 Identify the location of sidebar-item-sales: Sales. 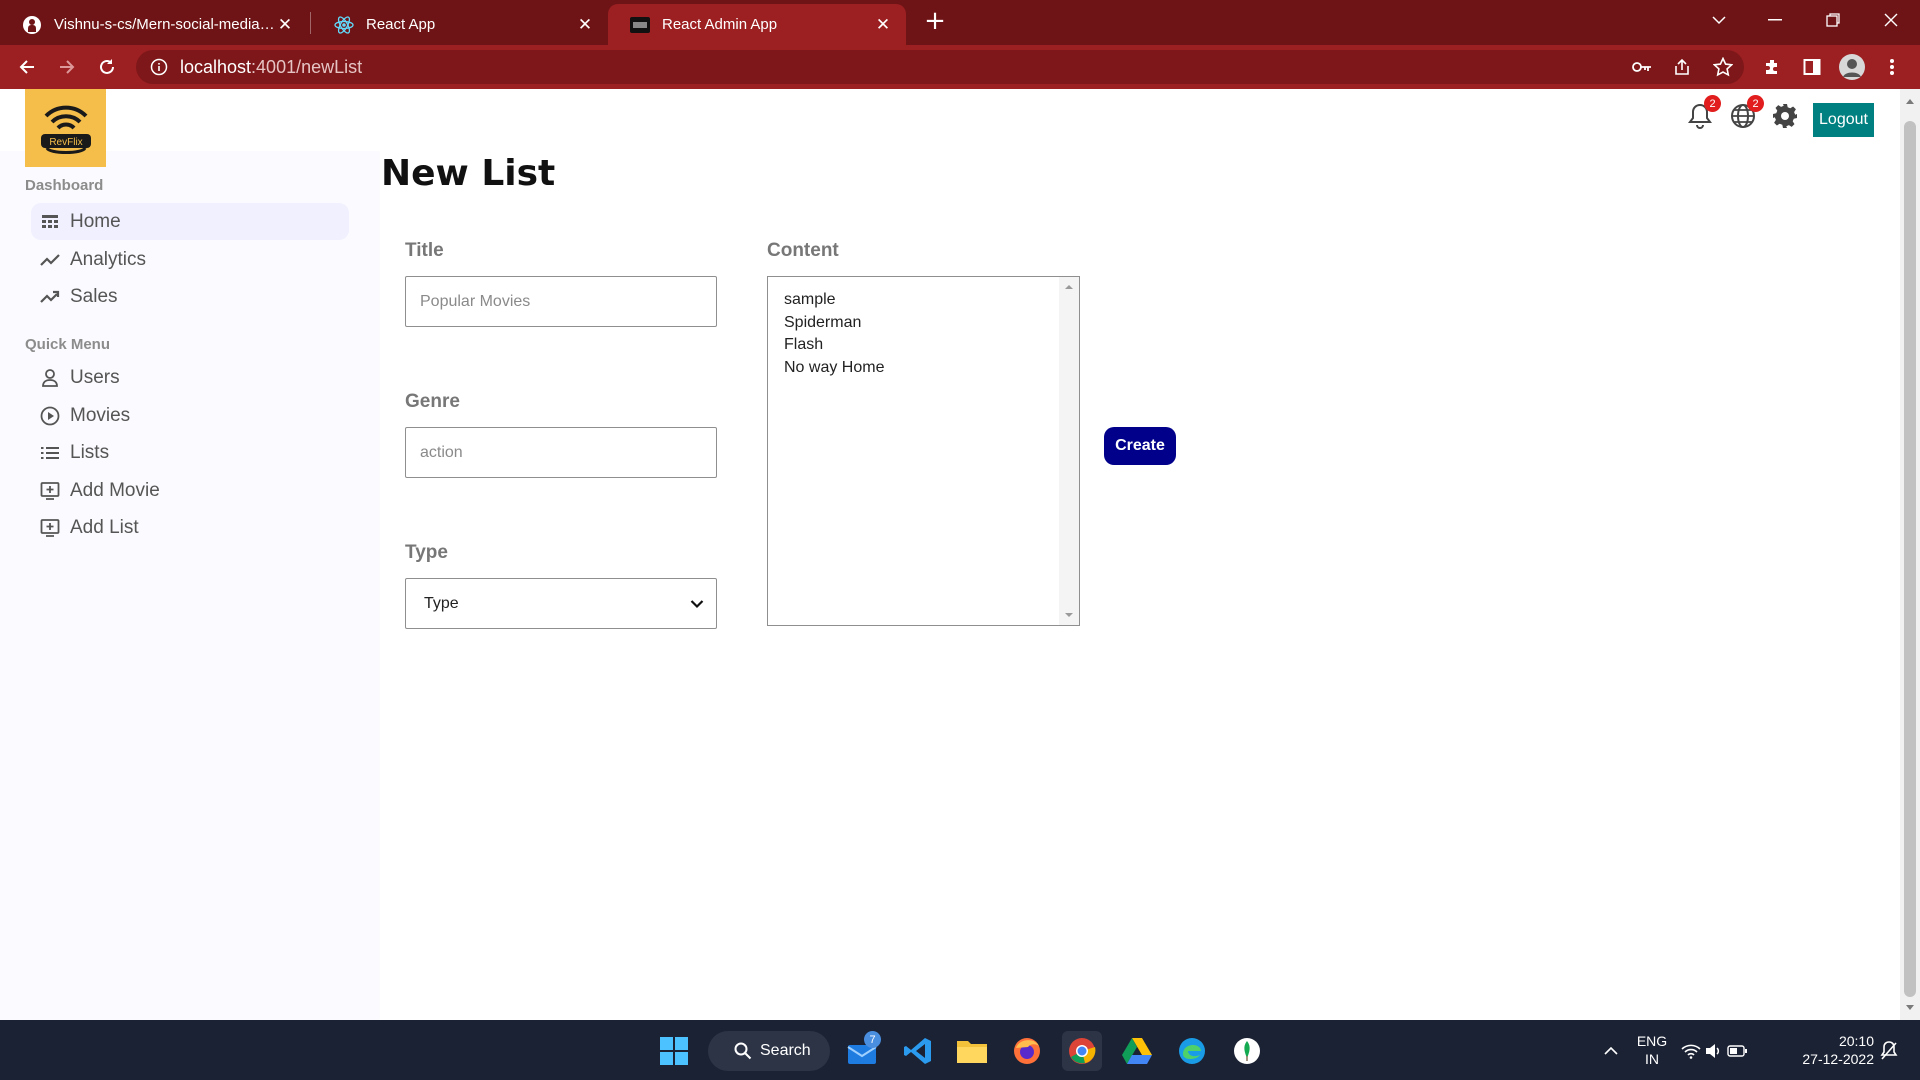
(190, 296).